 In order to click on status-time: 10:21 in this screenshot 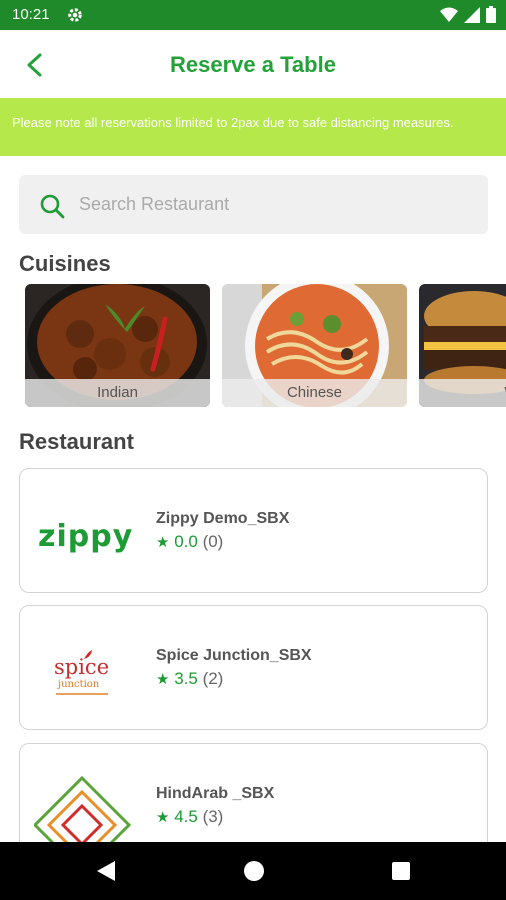, I will do `click(31, 14)`.